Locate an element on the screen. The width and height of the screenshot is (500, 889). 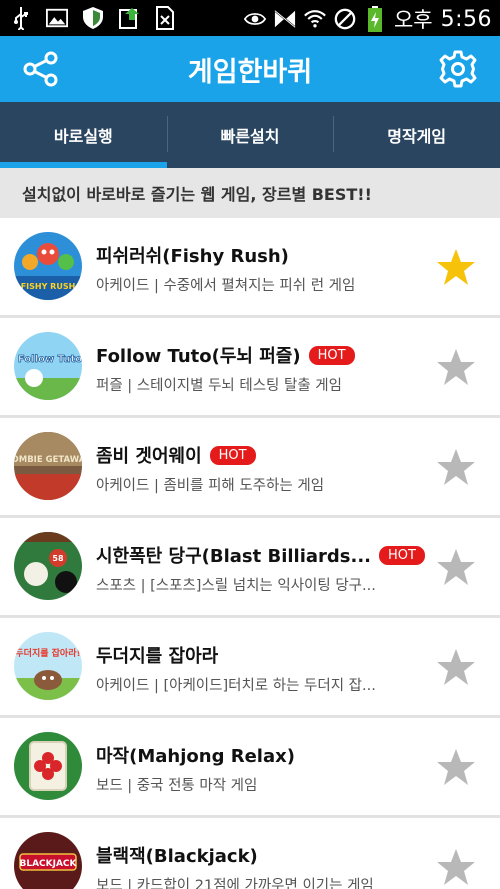
game-title-text: Follow Tuto(두뇌 퍼즐) is located at coordinates (198, 356).